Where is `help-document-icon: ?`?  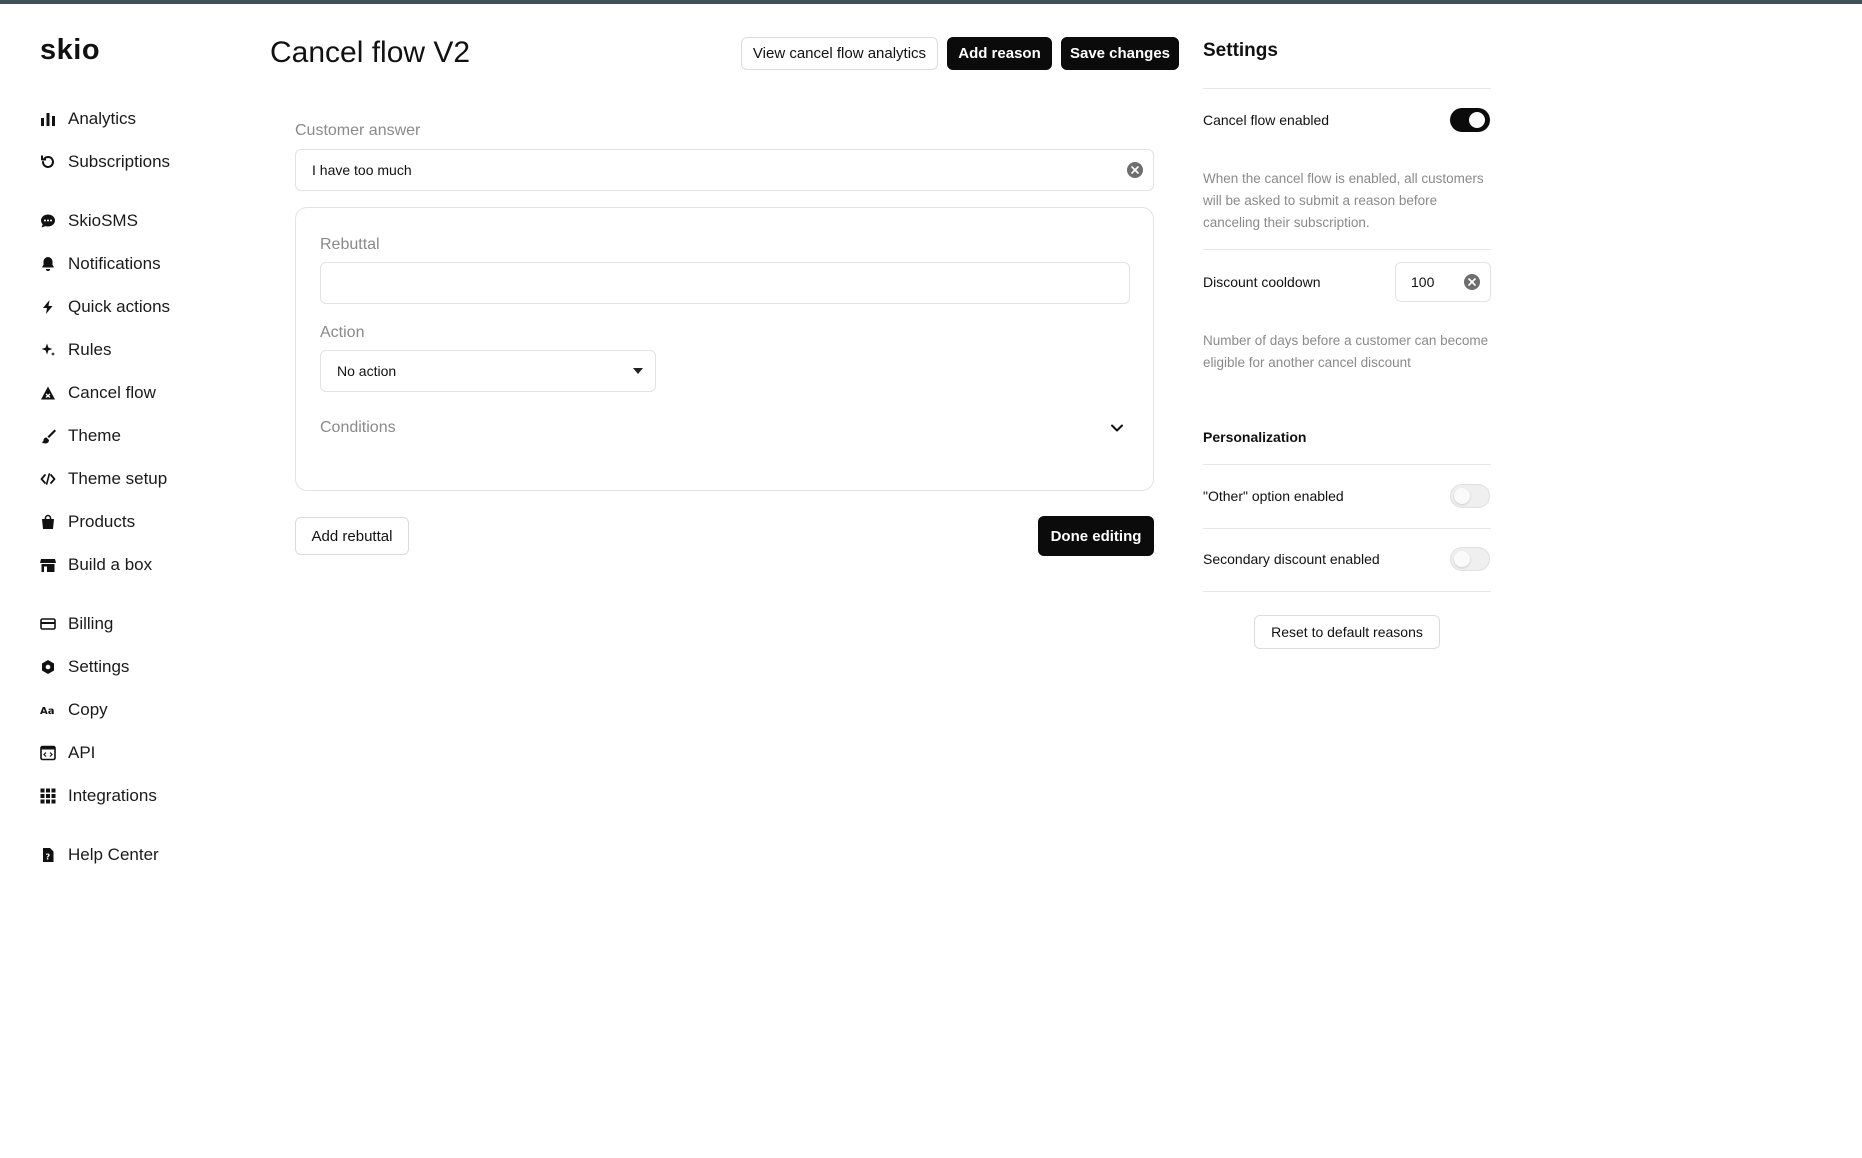 help-document-icon: ? is located at coordinates (48, 855).